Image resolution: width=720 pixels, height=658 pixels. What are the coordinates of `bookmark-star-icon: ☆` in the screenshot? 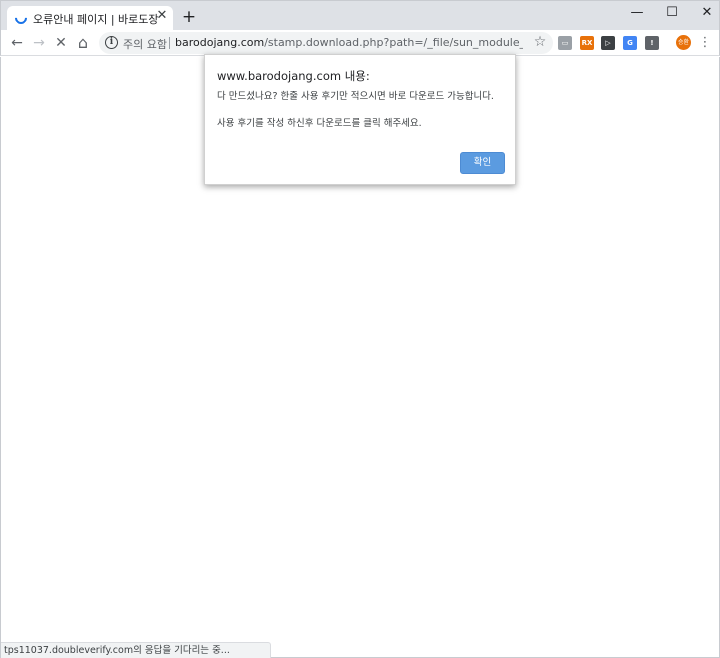 It's located at (540, 42).